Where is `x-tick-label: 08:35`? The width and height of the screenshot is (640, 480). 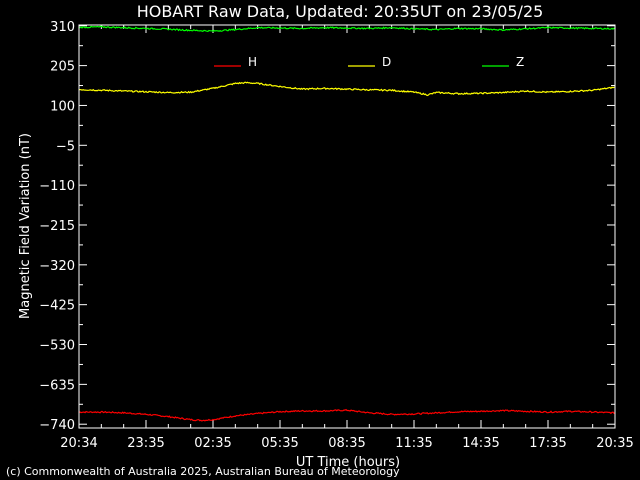 x-tick-label: 08:35 is located at coordinates (346, 443).